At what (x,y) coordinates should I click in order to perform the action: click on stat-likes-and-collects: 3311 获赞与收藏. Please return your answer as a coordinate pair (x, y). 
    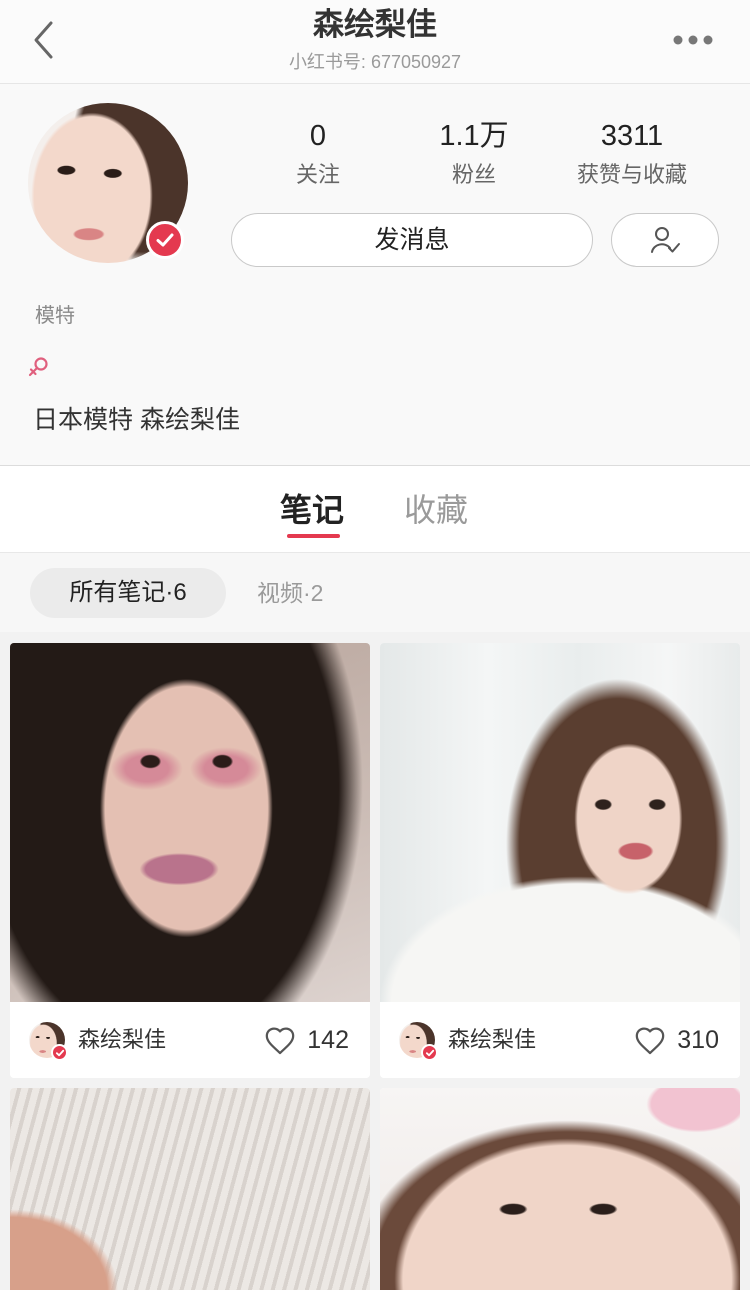
    Looking at the image, I should click on (632, 153).